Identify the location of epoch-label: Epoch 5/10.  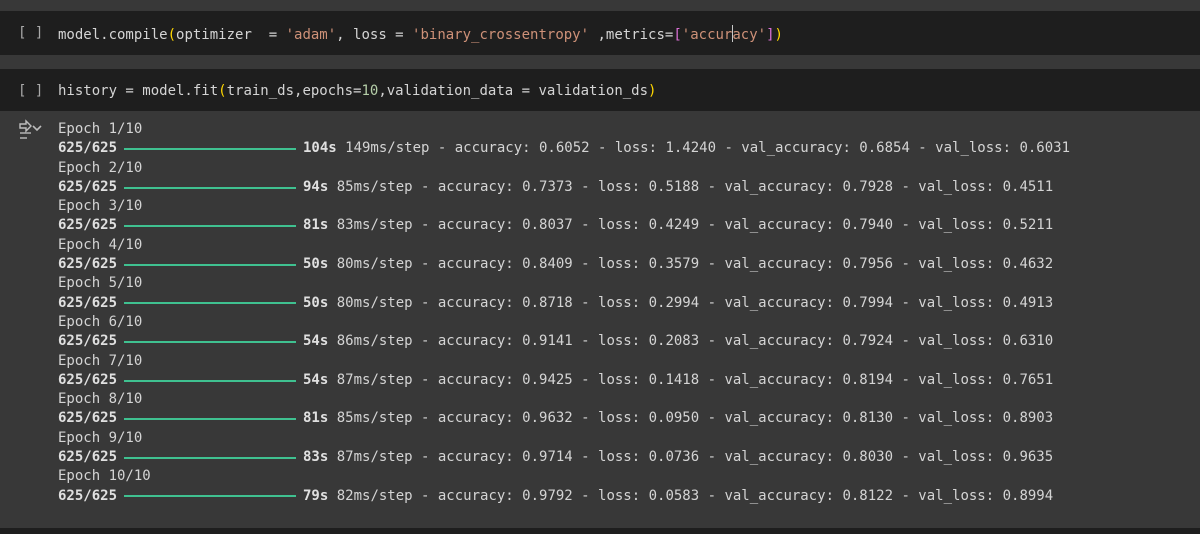
(100, 283).